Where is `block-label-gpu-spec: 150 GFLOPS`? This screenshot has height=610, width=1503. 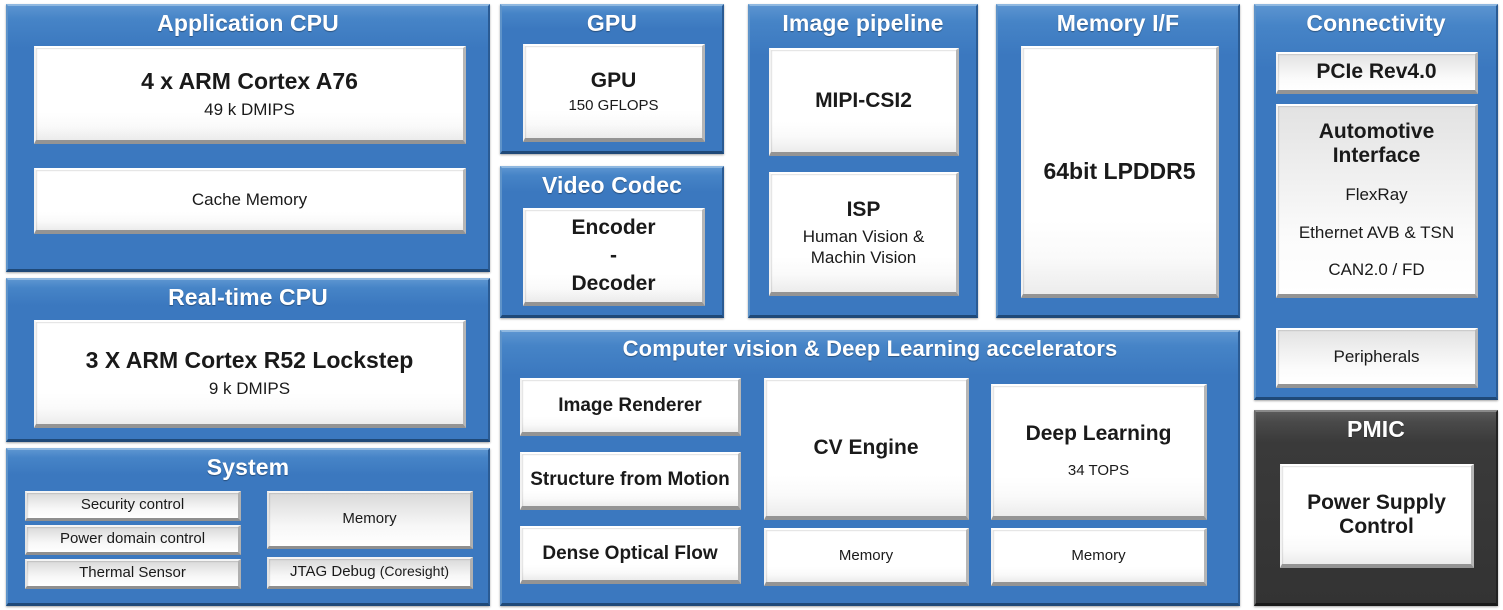 block-label-gpu-spec: 150 GFLOPS is located at coordinates (613, 105).